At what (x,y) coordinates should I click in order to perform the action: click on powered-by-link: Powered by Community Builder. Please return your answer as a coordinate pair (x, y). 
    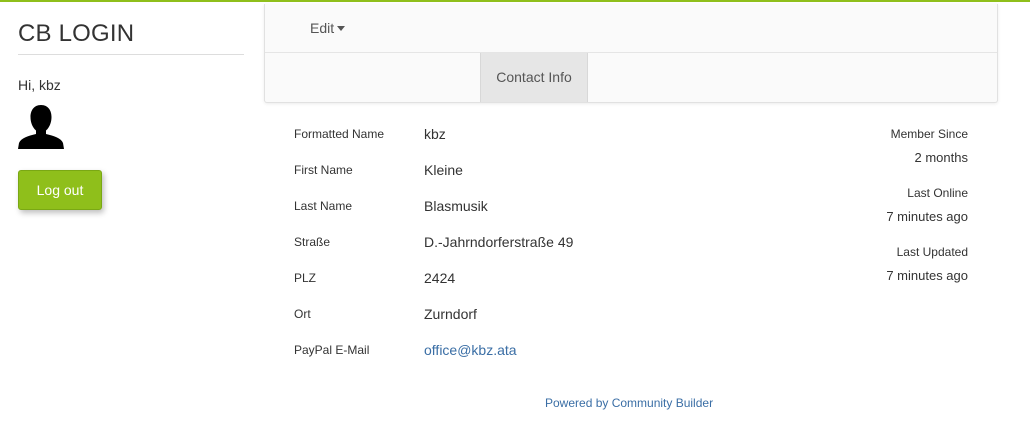
    Looking at the image, I should click on (629, 403).